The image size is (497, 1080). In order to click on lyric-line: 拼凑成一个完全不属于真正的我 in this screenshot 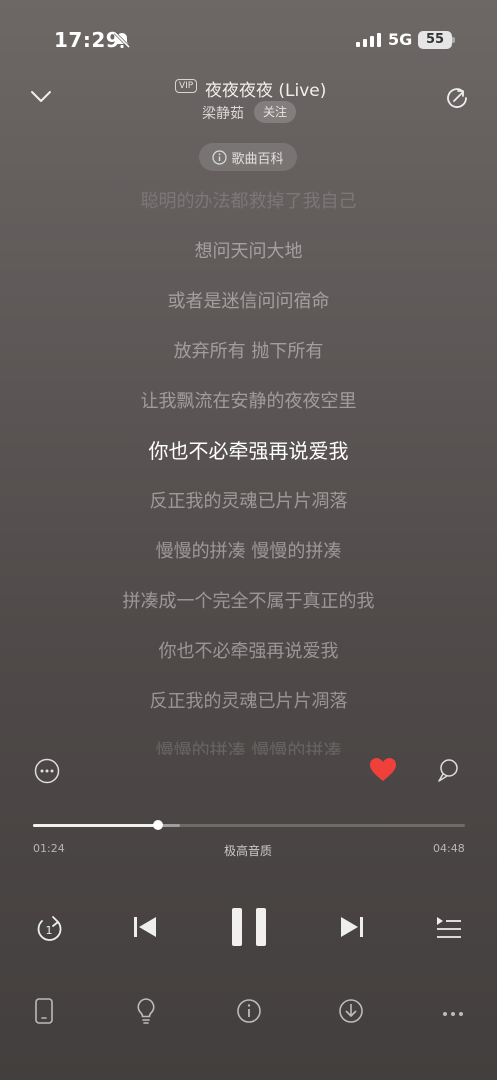, I will do `click(248, 600)`.